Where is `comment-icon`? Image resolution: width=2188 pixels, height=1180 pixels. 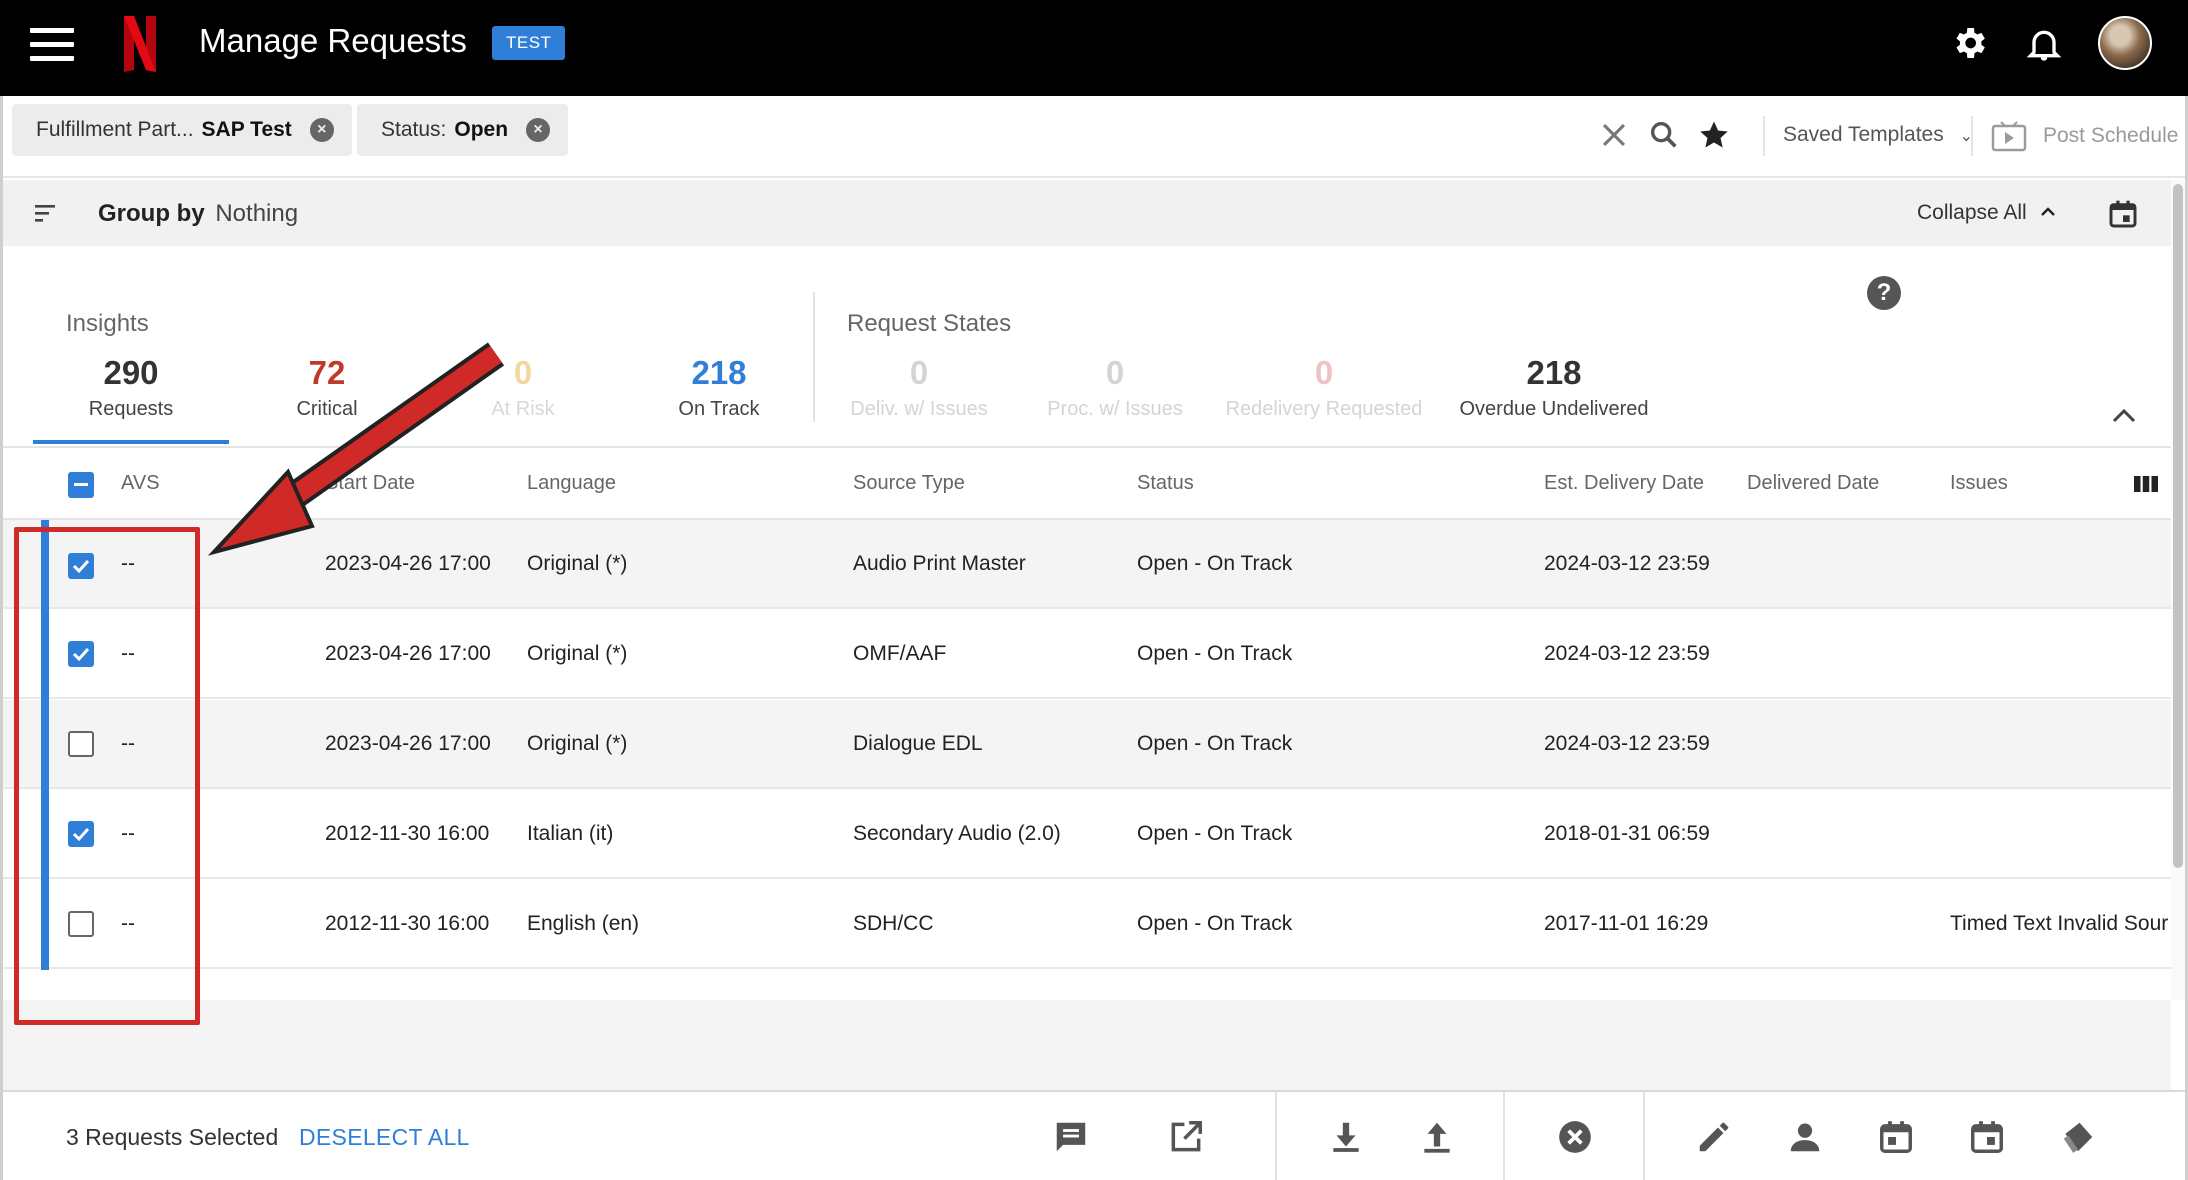 comment-icon is located at coordinates (1071, 1137).